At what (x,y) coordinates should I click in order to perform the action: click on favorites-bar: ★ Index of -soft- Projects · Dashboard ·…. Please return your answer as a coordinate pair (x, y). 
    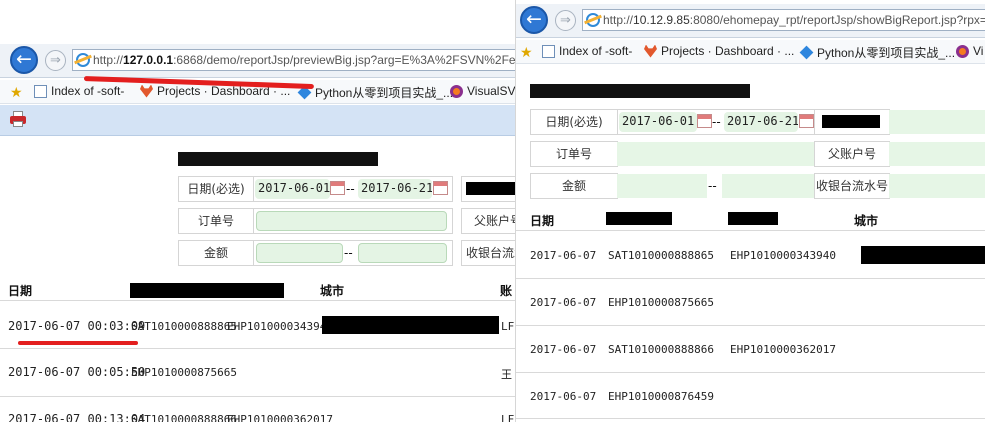
    Looking at the image, I should click on (750, 52).